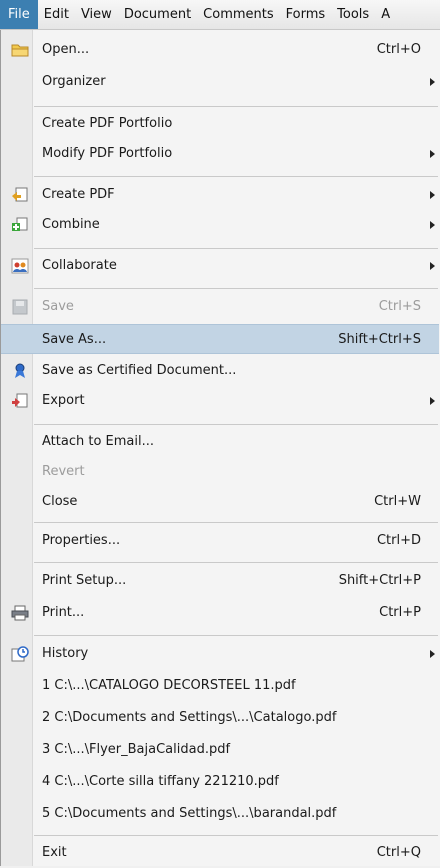  I want to click on menu-comments: Comments, so click(238, 14).